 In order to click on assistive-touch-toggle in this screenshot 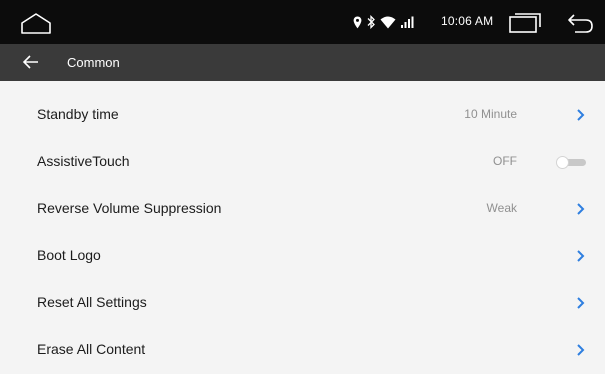, I will do `click(571, 162)`.